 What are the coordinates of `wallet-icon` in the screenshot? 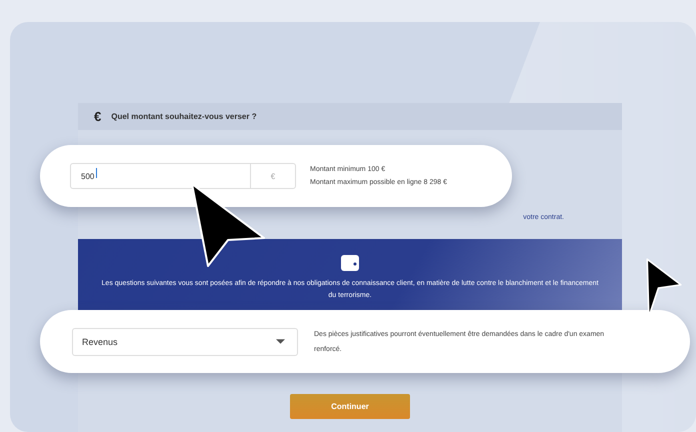 It's located at (350, 263).